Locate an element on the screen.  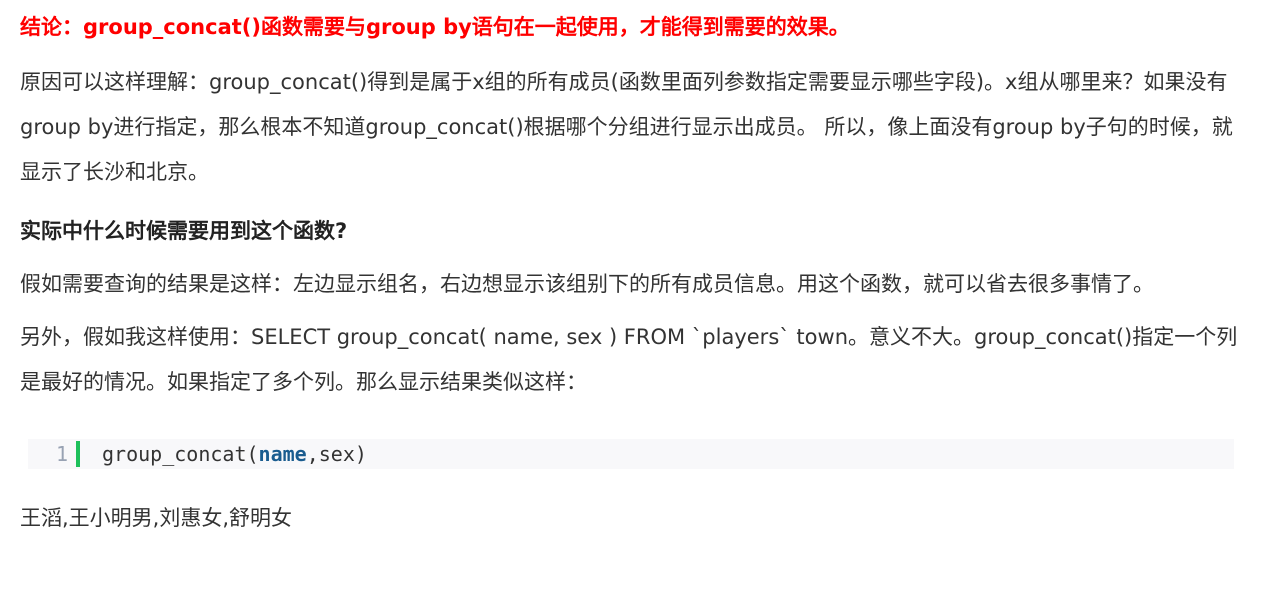
code-arguments: ,sex) is located at coordinates (336, 454).